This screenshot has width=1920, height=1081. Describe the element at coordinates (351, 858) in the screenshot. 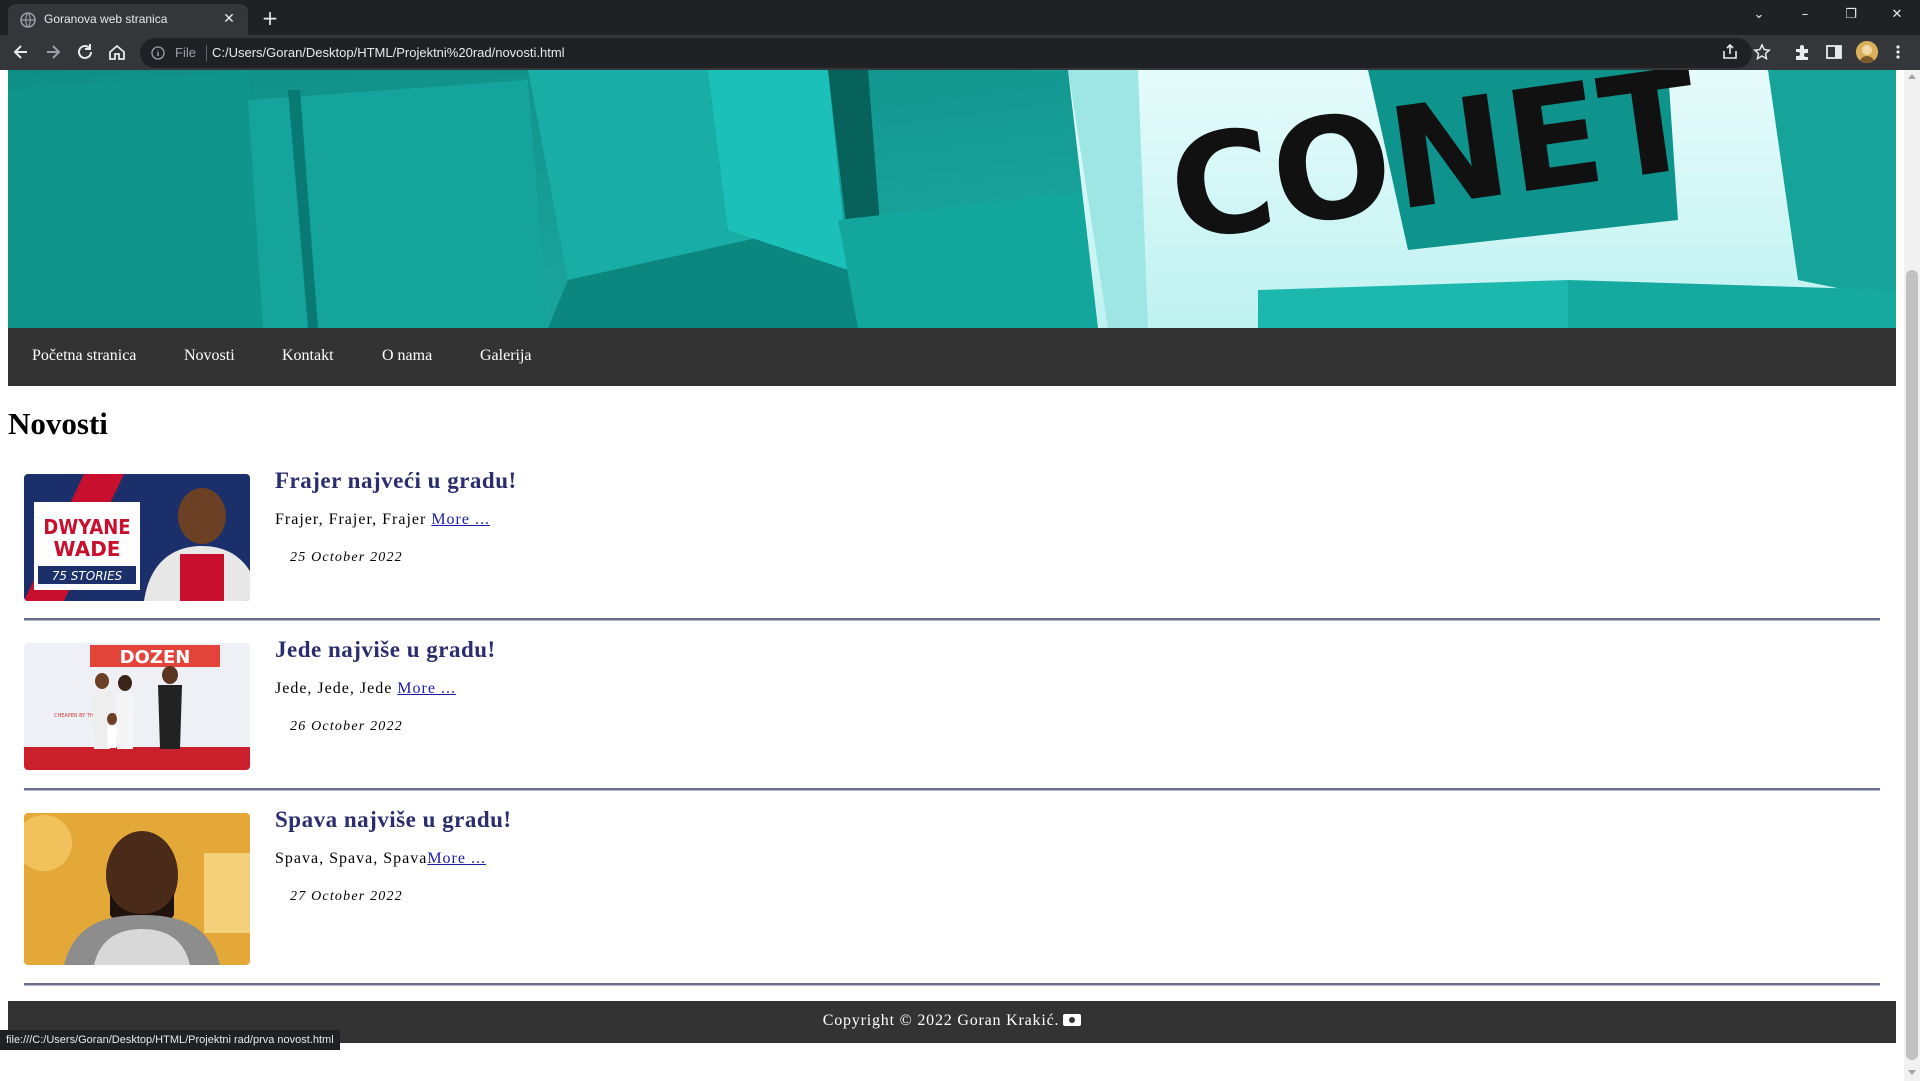

I see `article-summary-text: Spava, Spava, Spava` at that location.